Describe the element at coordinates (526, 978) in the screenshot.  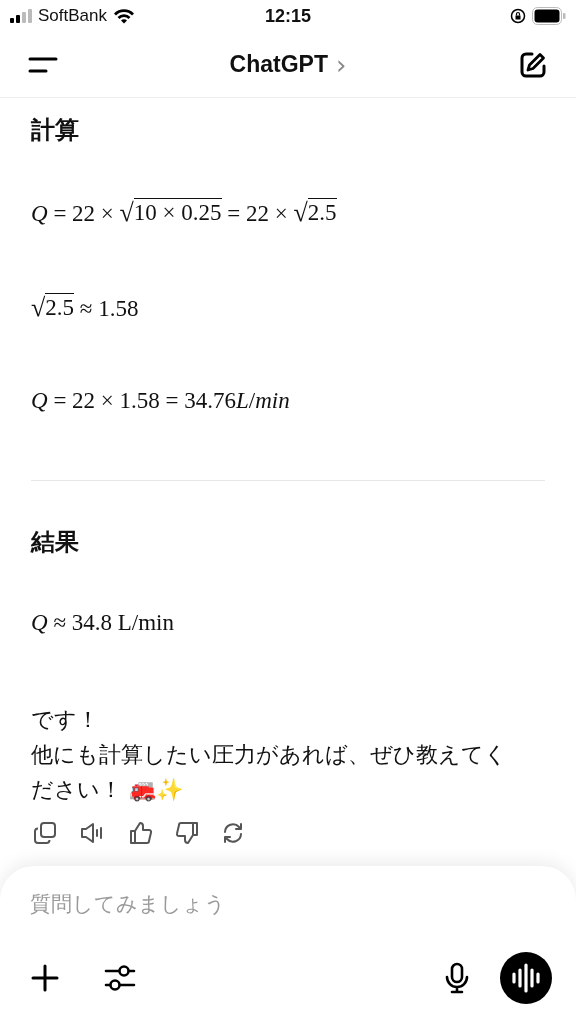
I see `voice-mode-button` at that location.